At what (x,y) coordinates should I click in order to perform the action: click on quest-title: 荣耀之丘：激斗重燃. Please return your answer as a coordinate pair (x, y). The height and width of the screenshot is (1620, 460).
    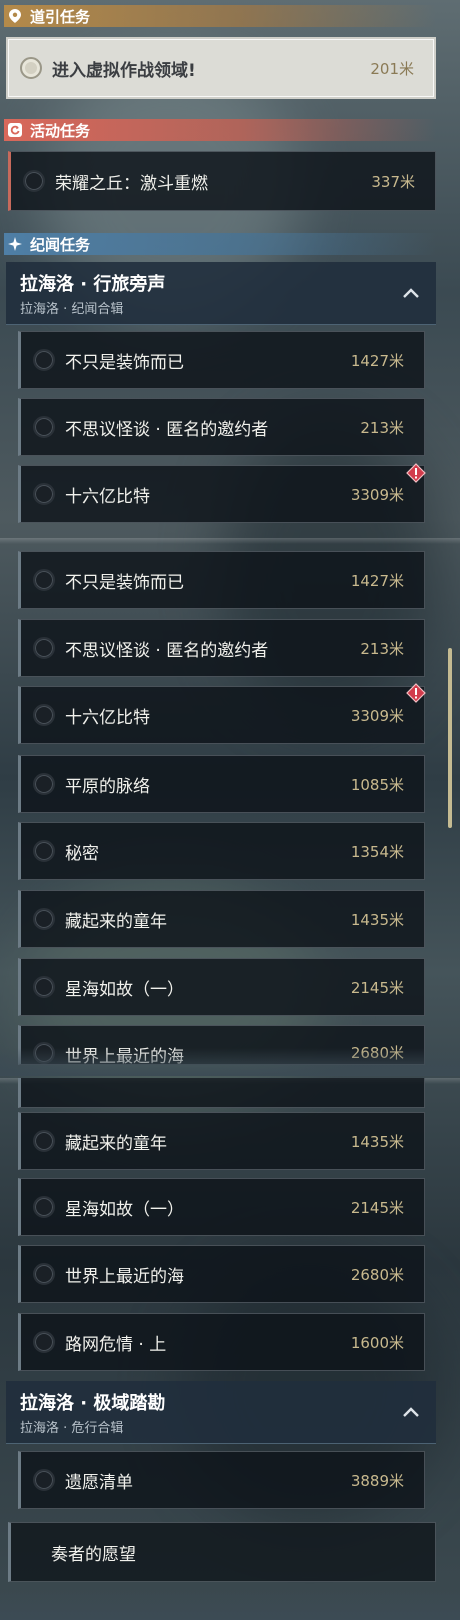
    Looking at the image, I should click on (131, 183).